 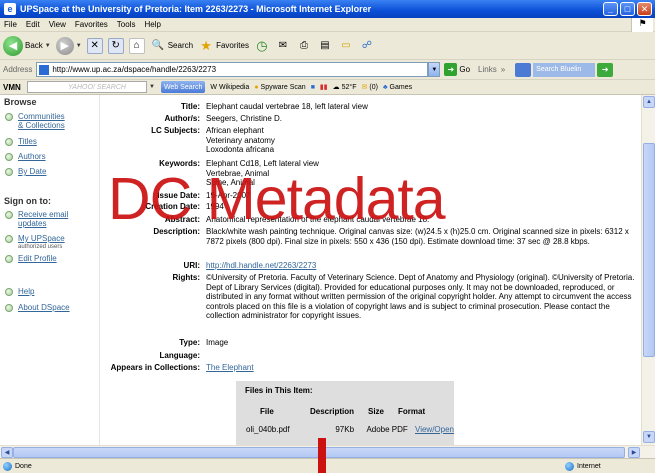 I want to click on mail-icon: ✉, so click(x=283, y=46).